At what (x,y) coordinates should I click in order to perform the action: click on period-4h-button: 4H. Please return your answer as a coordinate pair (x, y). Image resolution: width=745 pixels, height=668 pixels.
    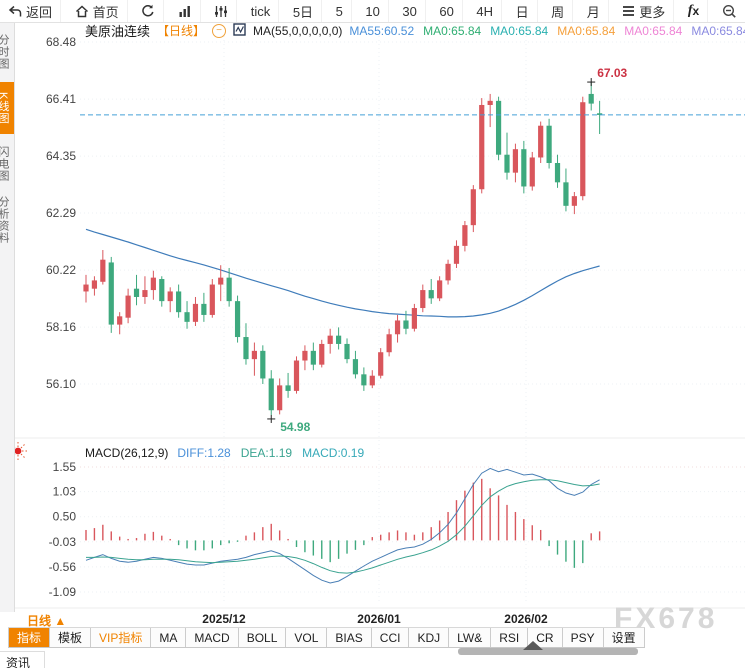
    Looking at the image, I should click on (485, 11).